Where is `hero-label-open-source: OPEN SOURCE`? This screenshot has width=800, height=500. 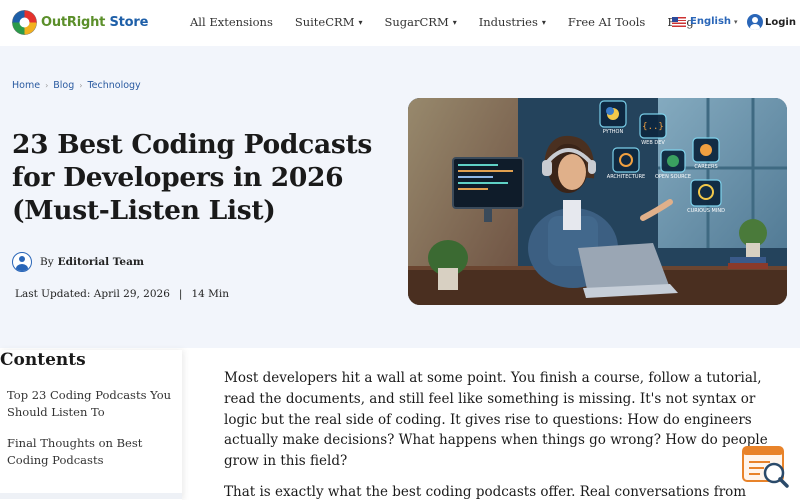
hero-label-open-source: OPEN SOURCE is located at coordinates (673, 177).